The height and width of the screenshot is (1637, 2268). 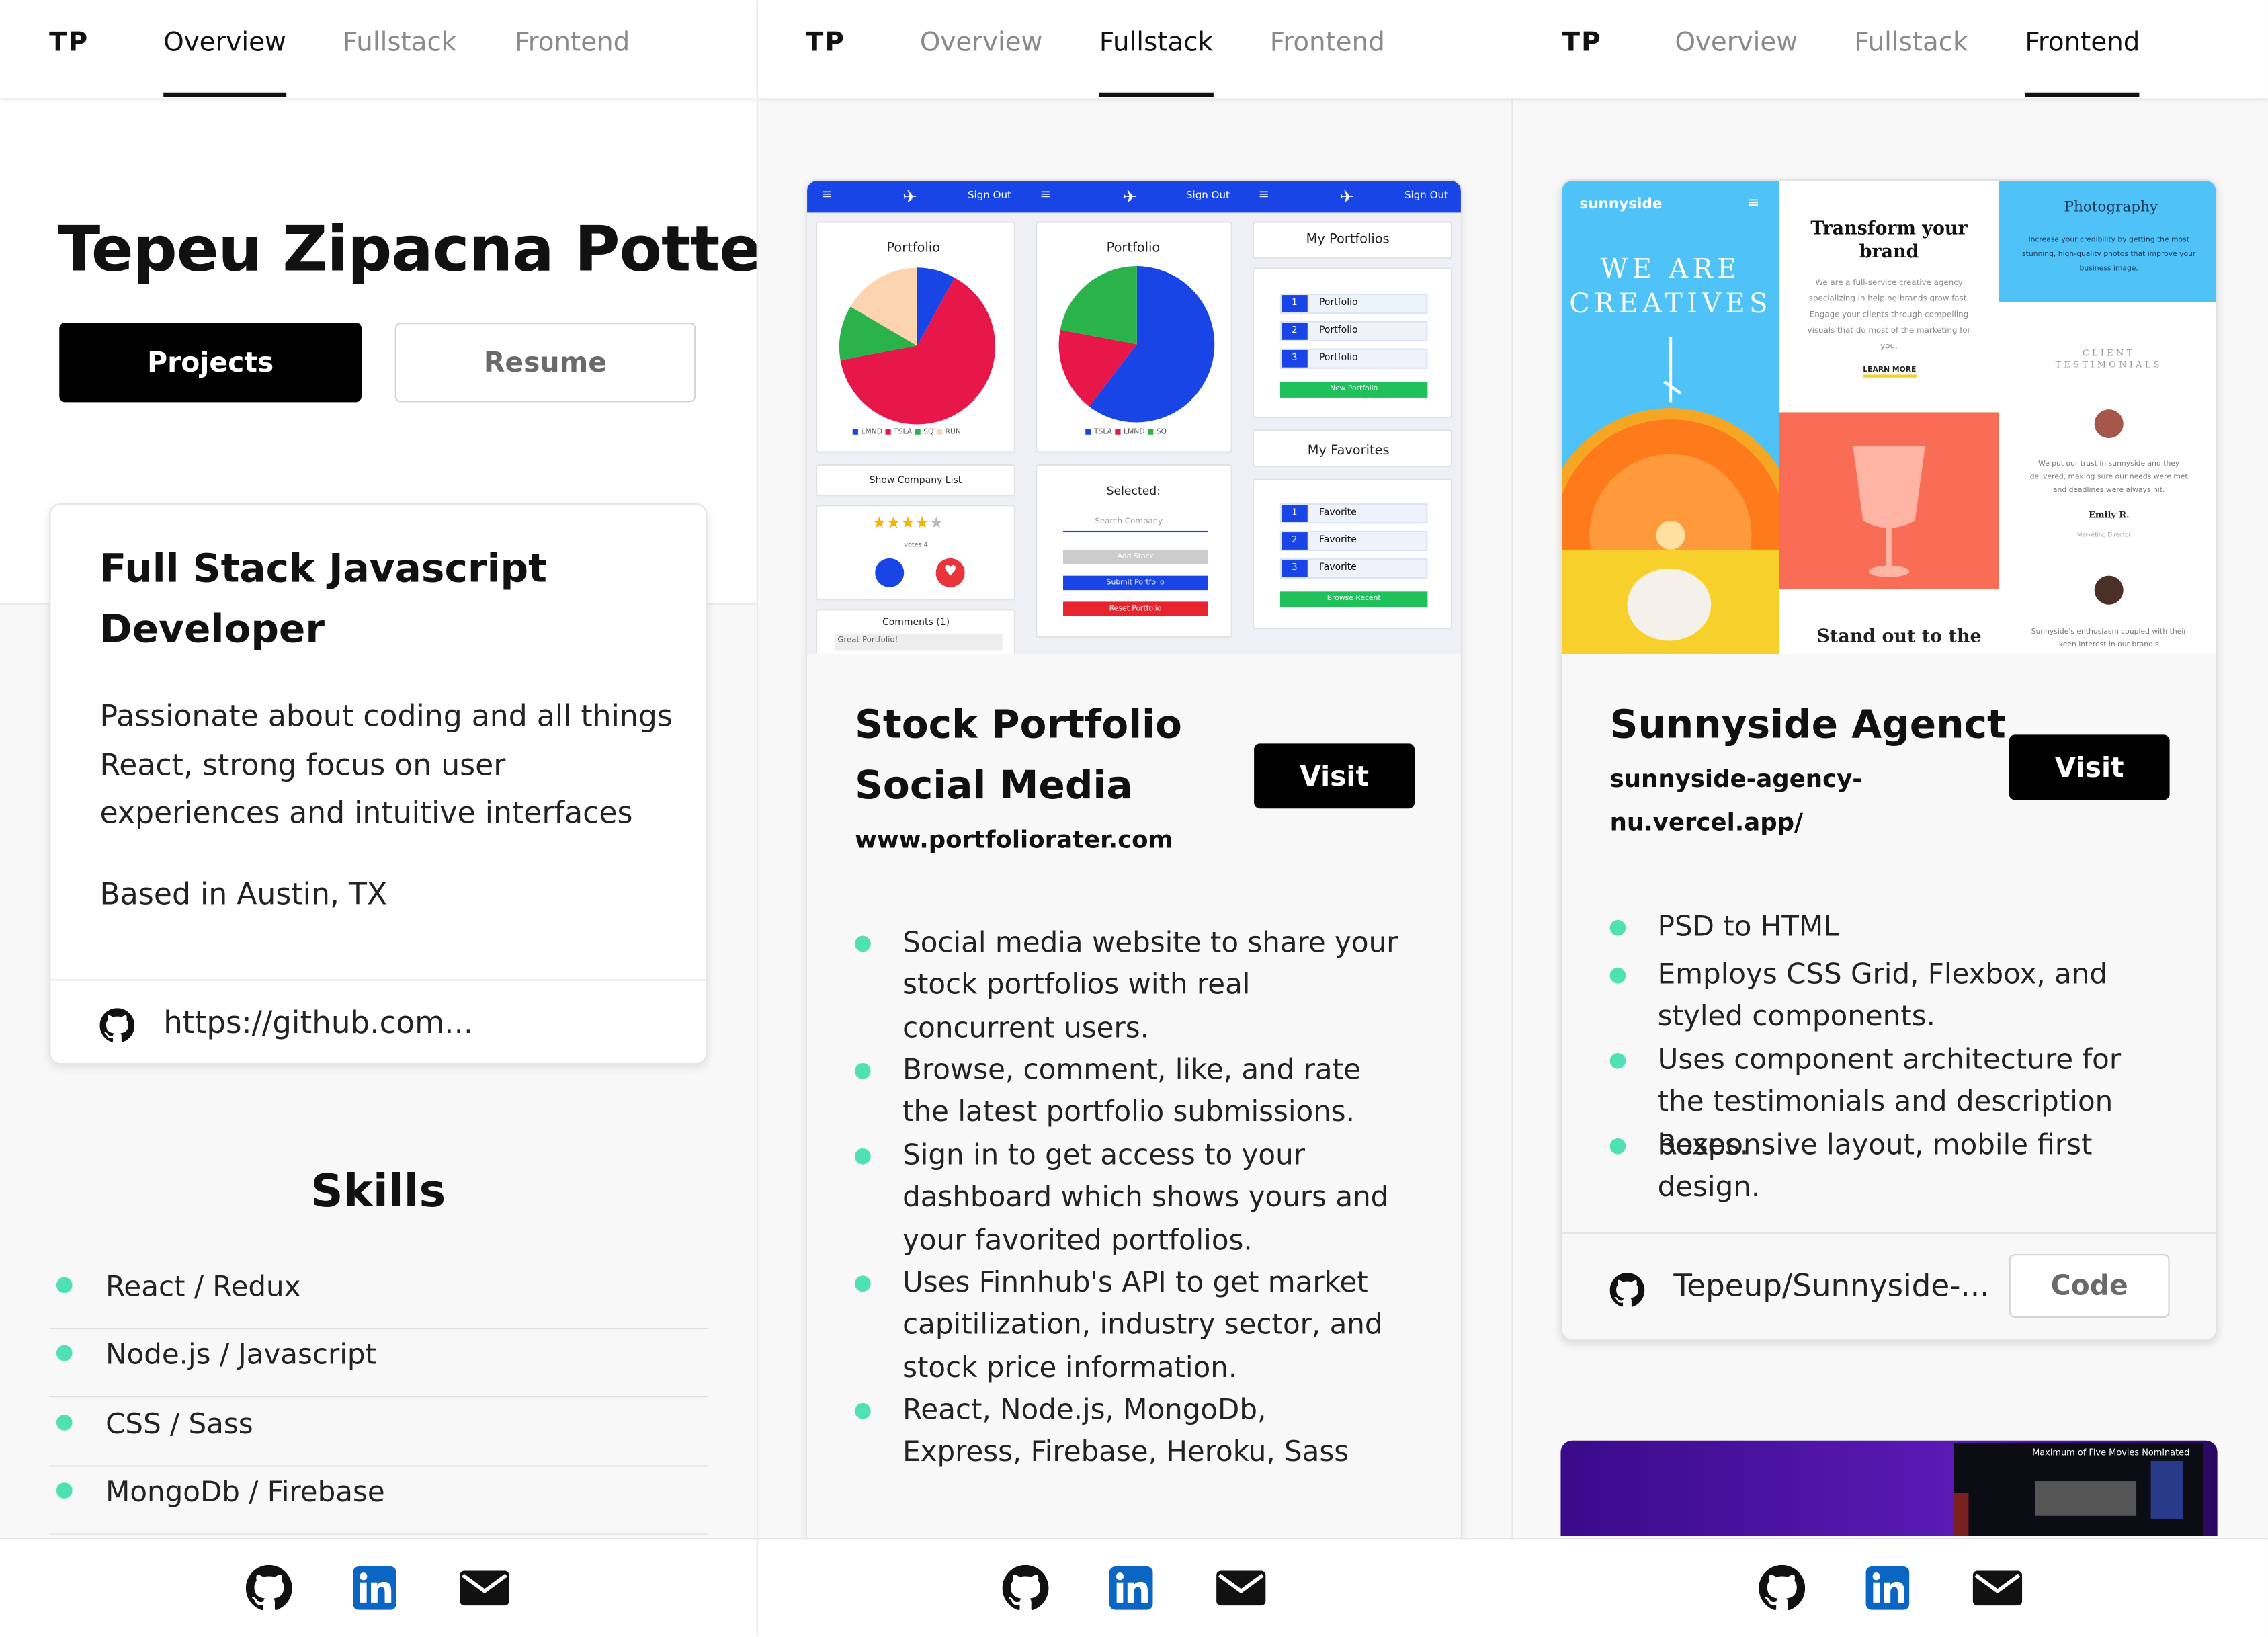 What do you see at coordinates (1669, 604) in the screenshot?
I see `egg-image` at bounding box center [1669, 604].